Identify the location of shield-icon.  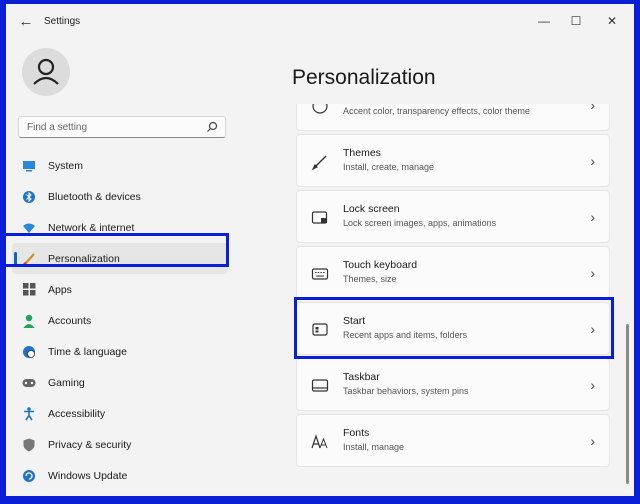
(29, 445).